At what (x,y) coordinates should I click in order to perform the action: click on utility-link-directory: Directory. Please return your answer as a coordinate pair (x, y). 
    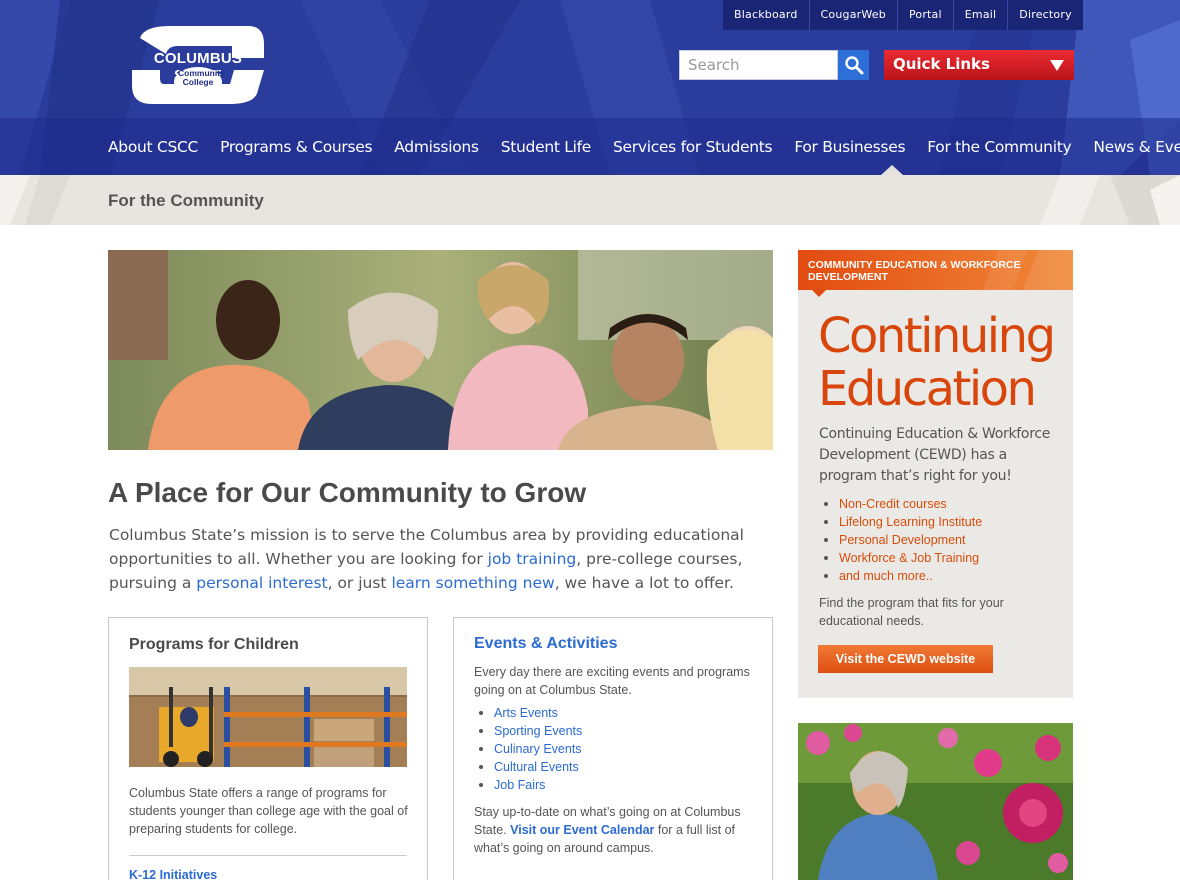
    Looking at the image, I should click on (1045, 15).